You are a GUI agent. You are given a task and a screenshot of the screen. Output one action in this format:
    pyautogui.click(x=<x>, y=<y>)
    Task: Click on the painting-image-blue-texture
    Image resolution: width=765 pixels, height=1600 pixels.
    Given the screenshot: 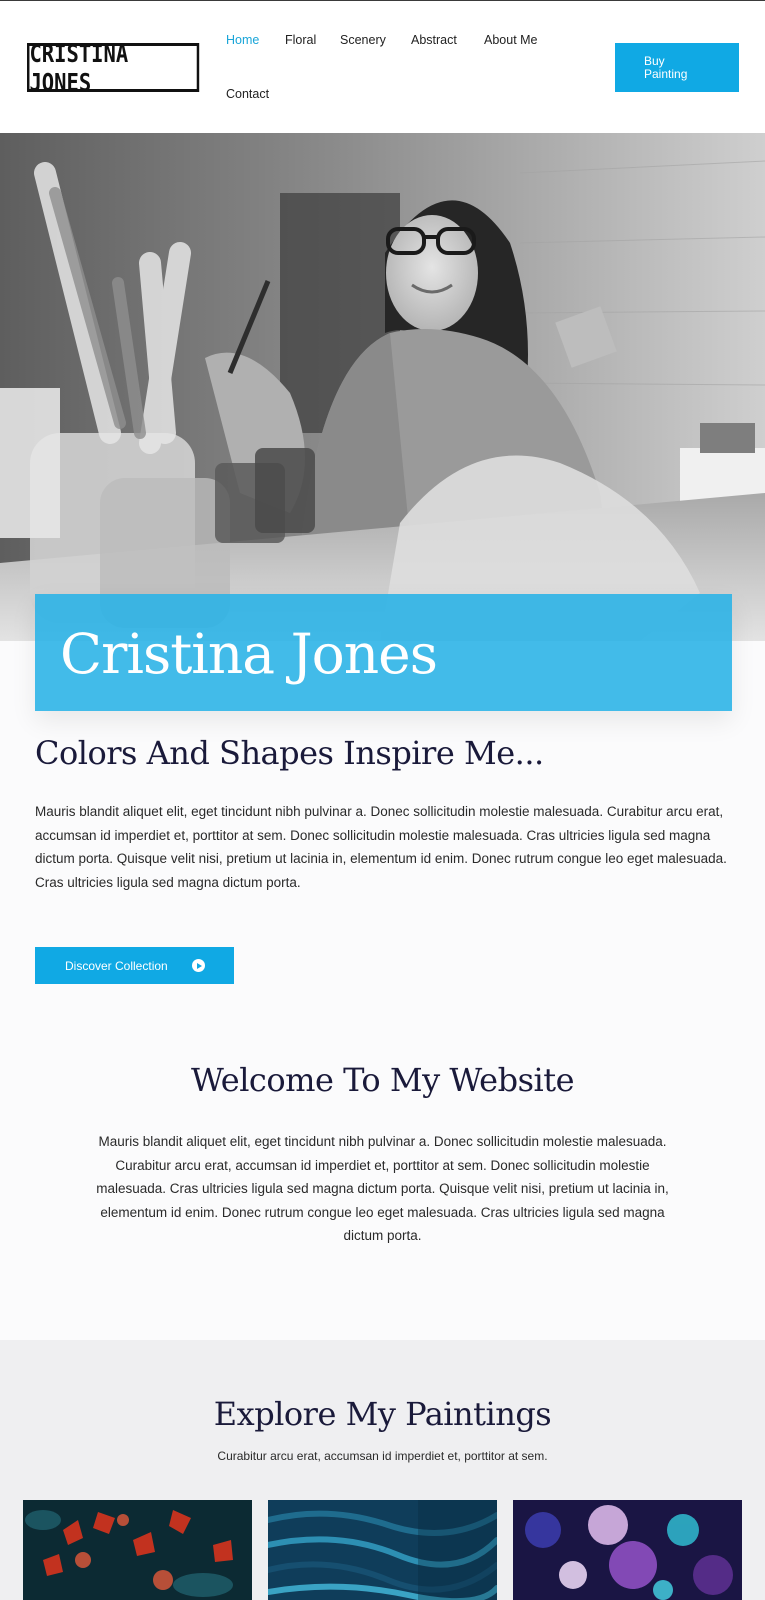 What is the action you would take?
    pyautogui.click(x=382, y=1550)
    